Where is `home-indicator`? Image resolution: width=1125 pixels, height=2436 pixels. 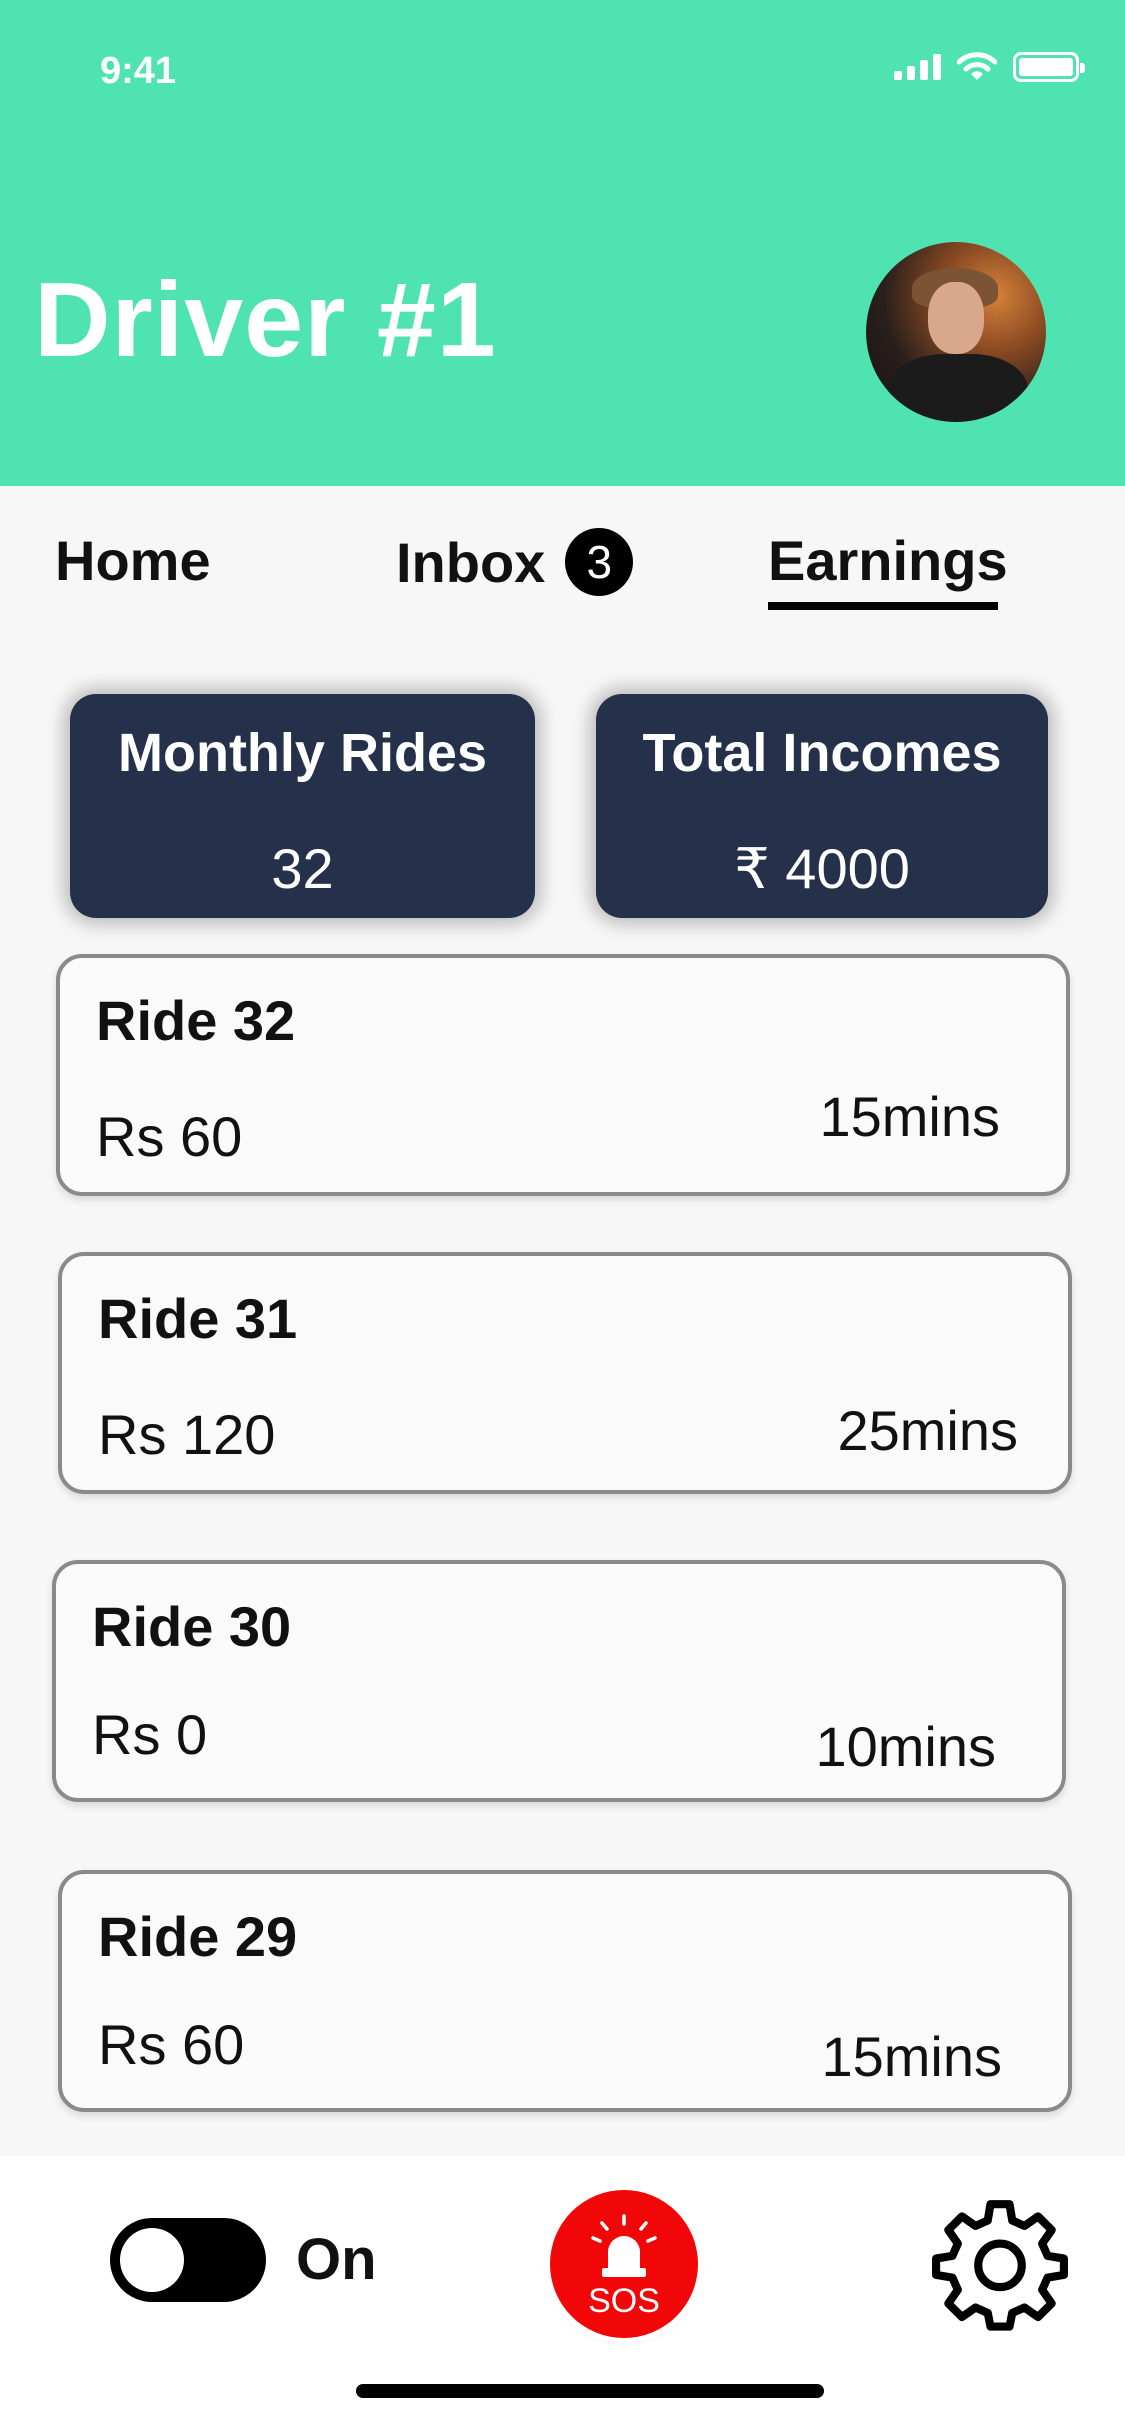 home-indicator is located at coordinates (590, 2391).